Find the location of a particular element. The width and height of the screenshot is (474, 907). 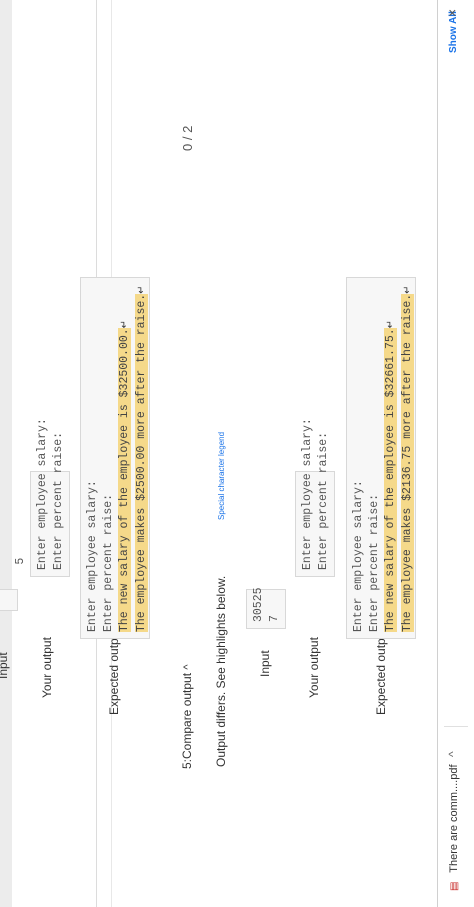

diff-message: Output differs. See highlights below. is located at coordinates (221, 671).